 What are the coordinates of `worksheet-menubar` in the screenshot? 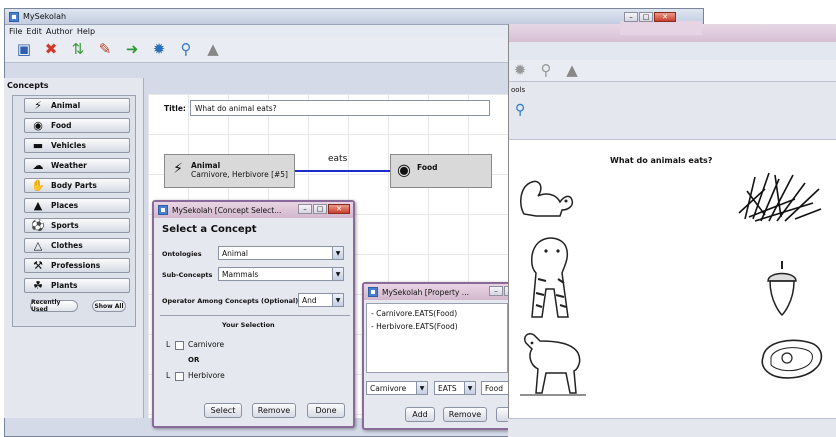 It's located at (672, 51).